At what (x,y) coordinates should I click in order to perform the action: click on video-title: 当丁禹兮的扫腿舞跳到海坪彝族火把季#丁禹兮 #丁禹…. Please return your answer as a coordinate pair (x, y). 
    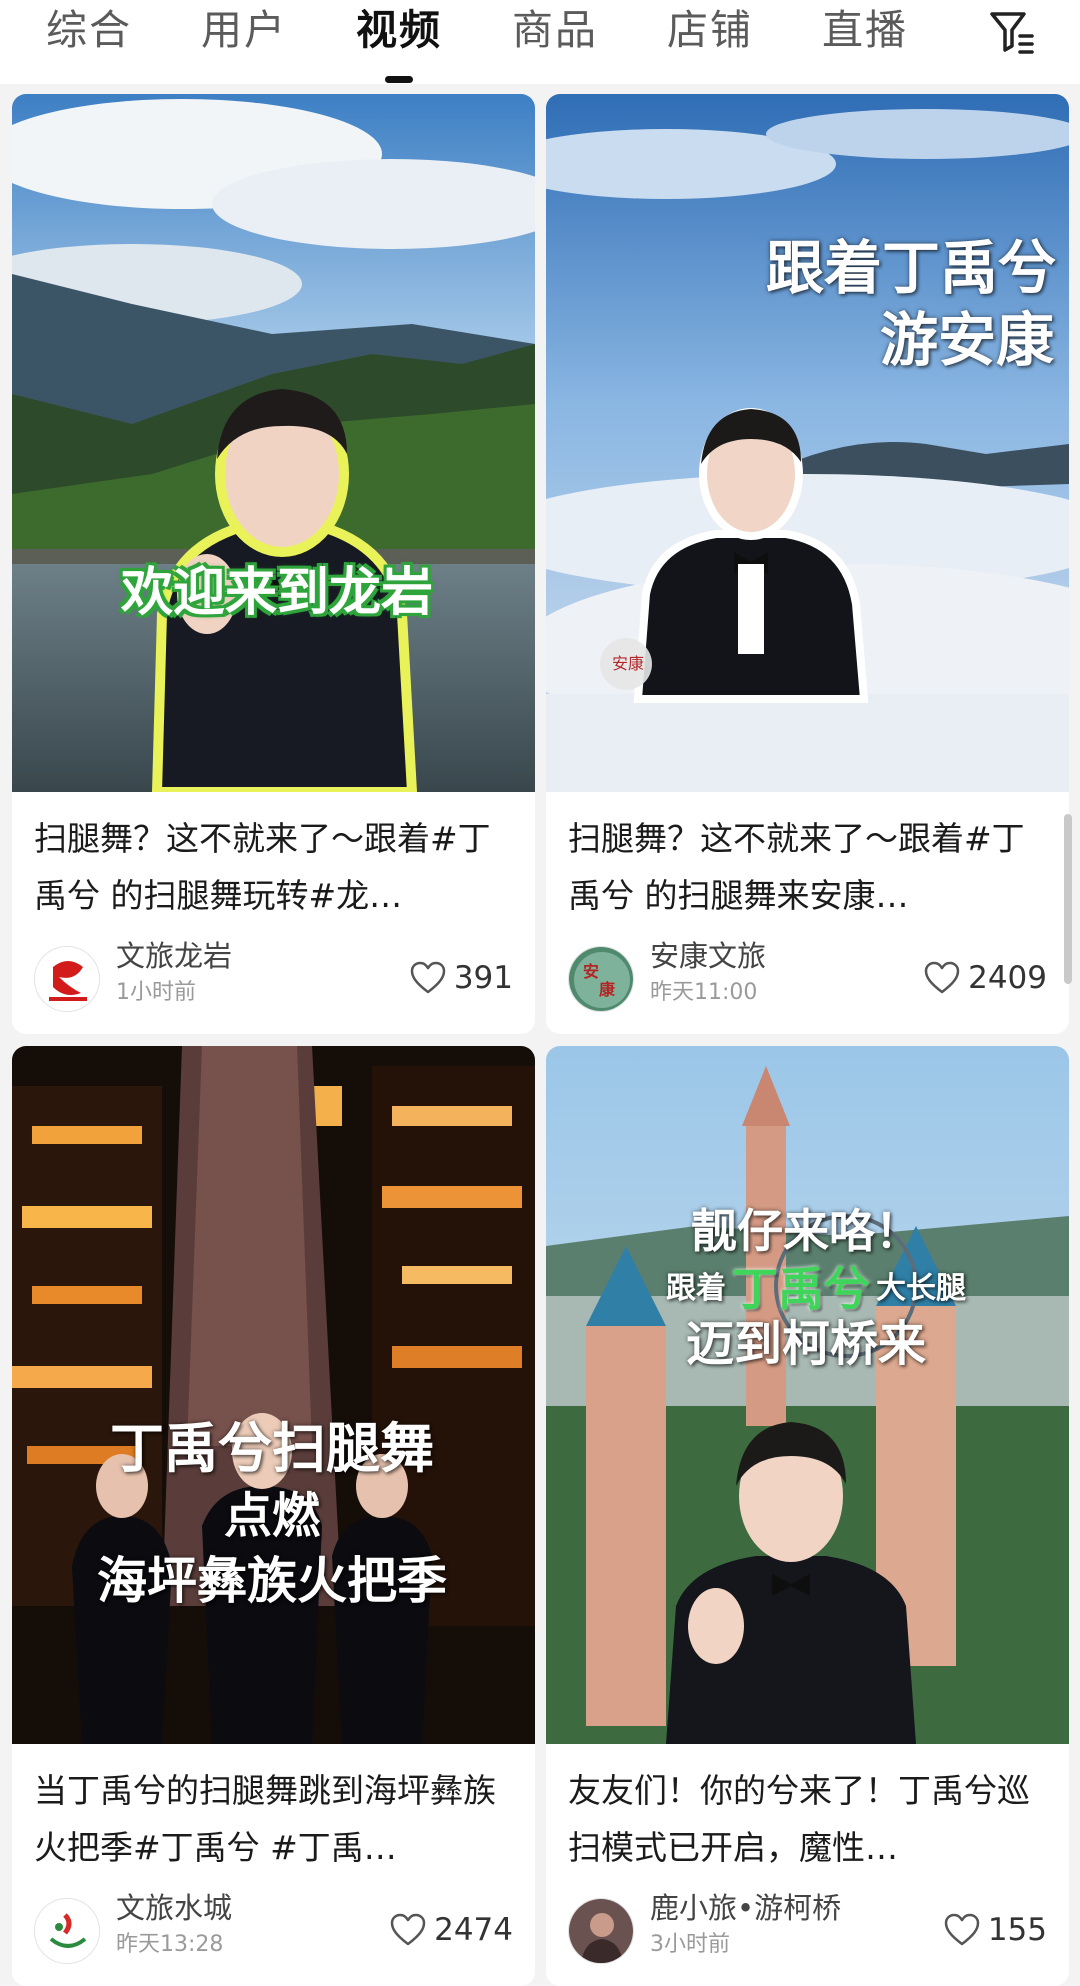
    Looking at the image, I should click on (274, 1819).